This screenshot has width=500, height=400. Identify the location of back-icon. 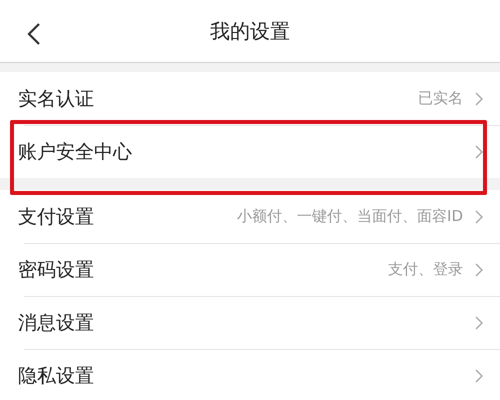
(34, 34).